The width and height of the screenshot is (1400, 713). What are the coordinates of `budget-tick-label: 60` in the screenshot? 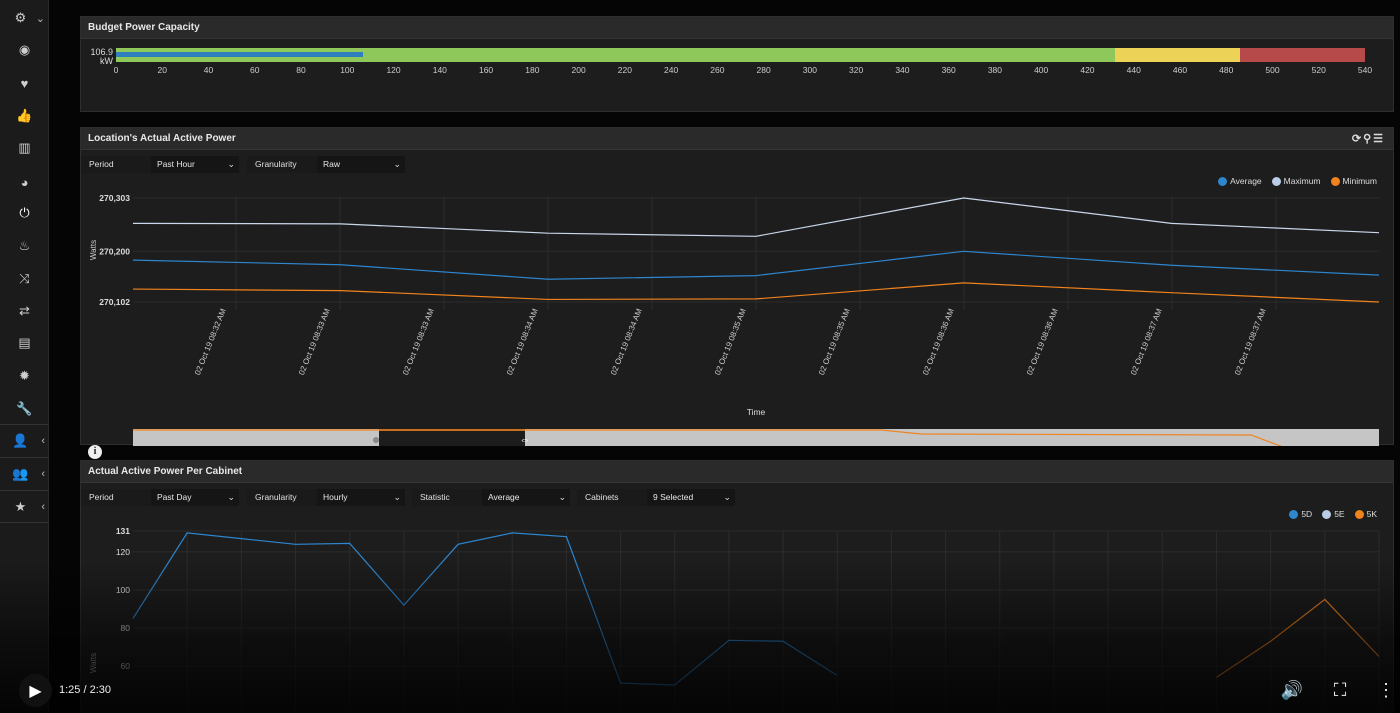 It's located at (255, 70).